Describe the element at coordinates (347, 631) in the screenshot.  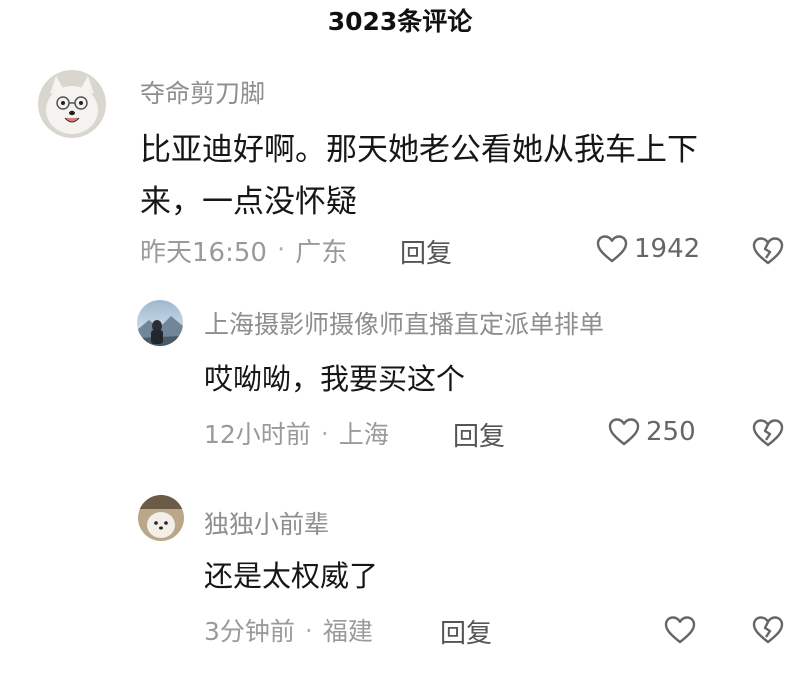
I see `comment-location: 福建` at that location.